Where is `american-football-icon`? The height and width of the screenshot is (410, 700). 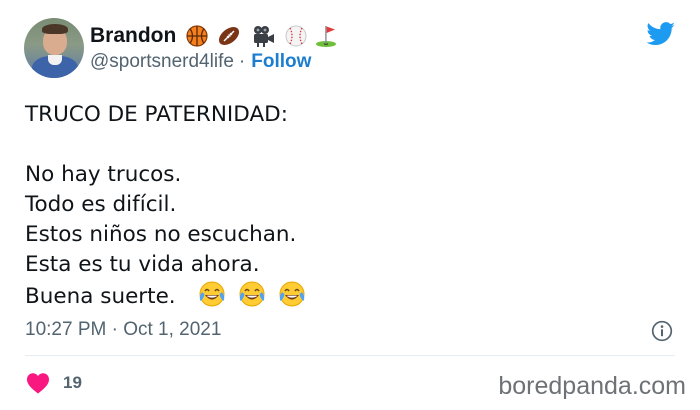
american-football-icon is located at coordinates (229, 36).